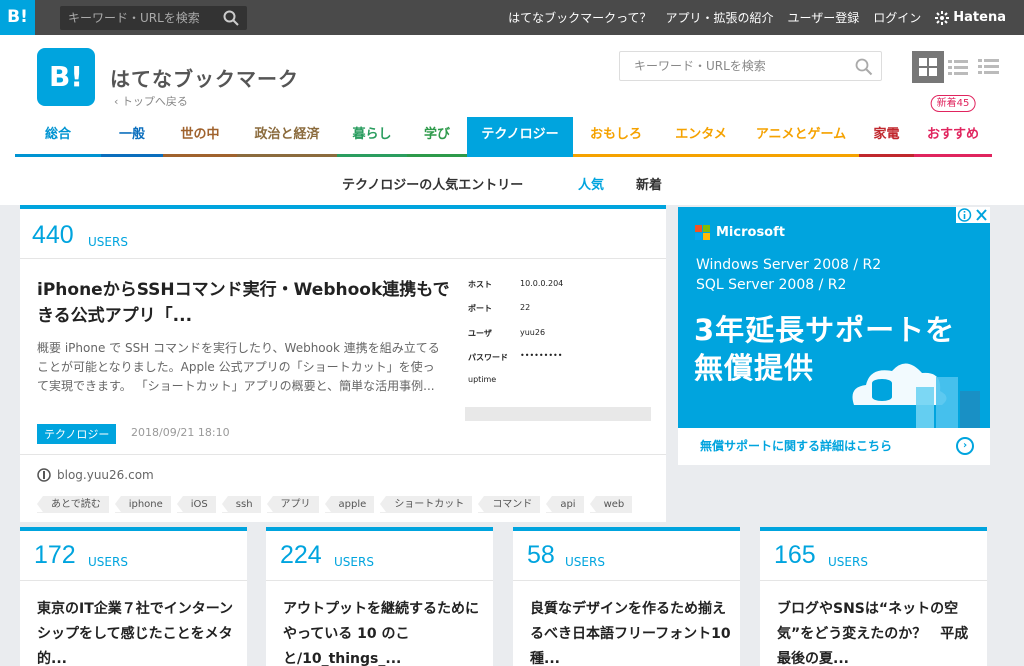 This screenshot has height=666, width=1024. What do you see at coordinates (579, 17) in the screenshot?
I see `about-link: はてなブックマークって？` at bounding box center [579, 17].